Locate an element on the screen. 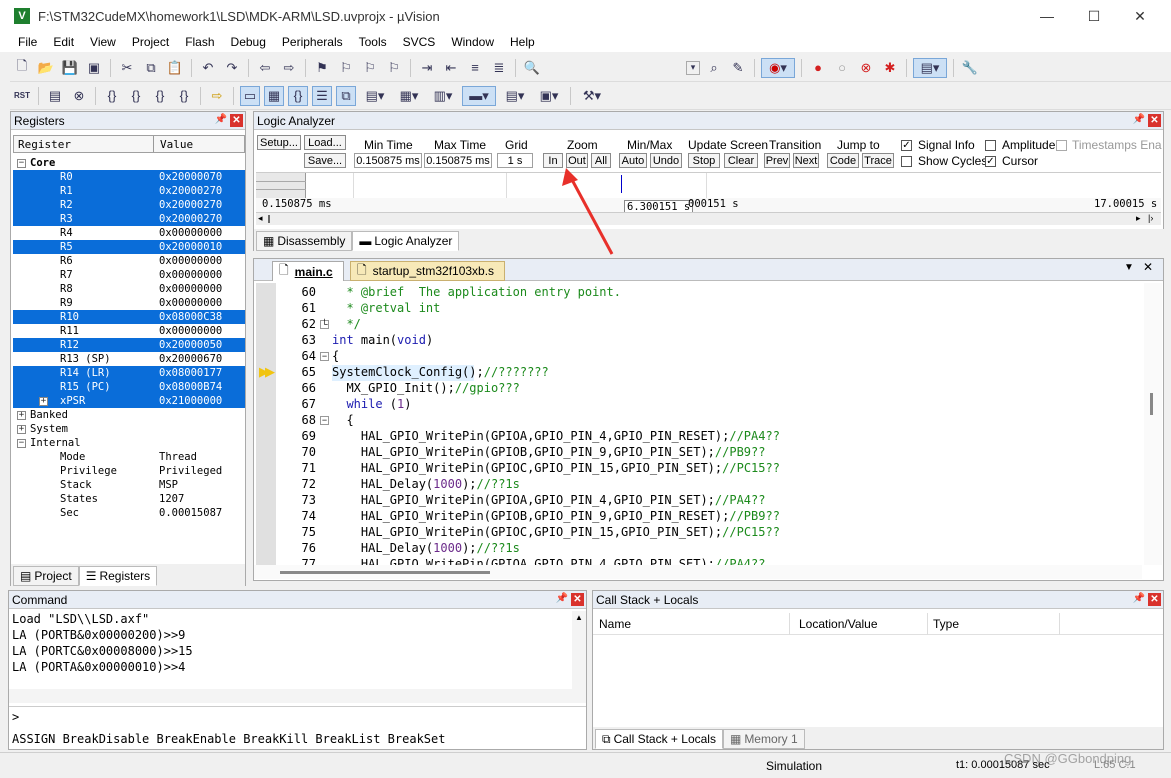  register-value: 0x20000010 is located at coordinates (190, 247).